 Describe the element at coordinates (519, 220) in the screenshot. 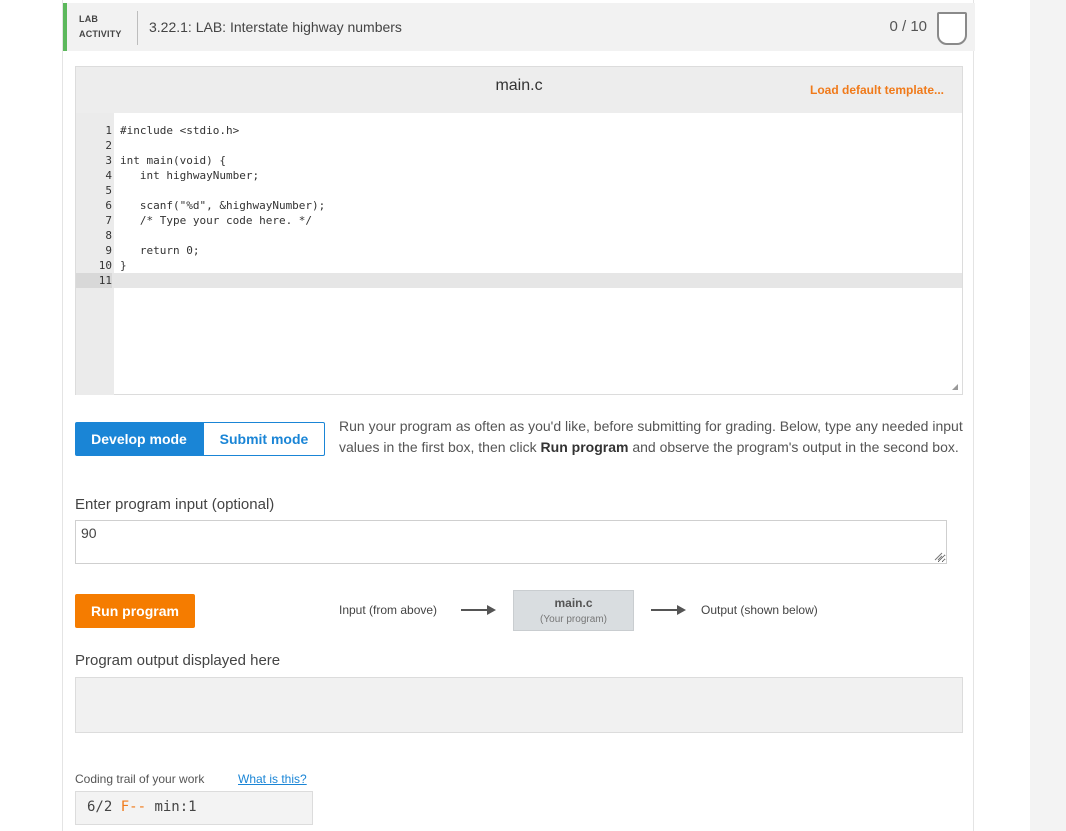

I see `code-line: 7 /* Type your code here. */` at that location.